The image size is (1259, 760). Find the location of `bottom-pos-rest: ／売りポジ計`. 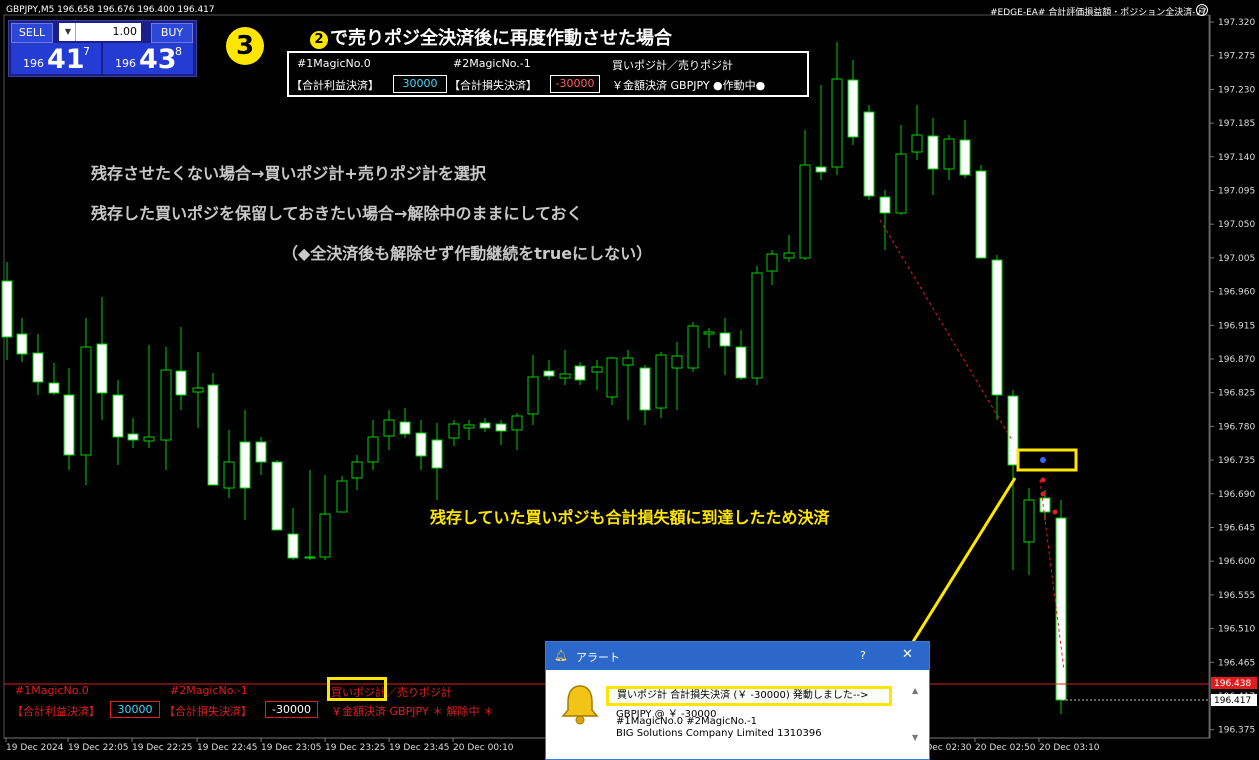

bottom-pos-rest: ／売りポジ計 is located at coordinates (419, 692).